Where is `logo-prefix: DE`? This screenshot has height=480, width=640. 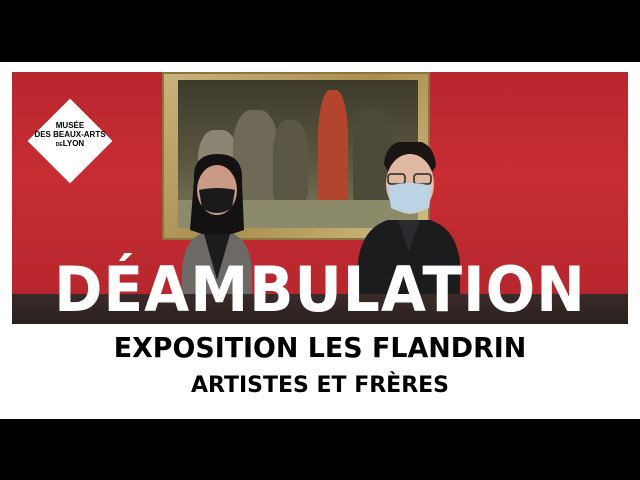
logo-prefix: DE is located at coordinates (59, 145).